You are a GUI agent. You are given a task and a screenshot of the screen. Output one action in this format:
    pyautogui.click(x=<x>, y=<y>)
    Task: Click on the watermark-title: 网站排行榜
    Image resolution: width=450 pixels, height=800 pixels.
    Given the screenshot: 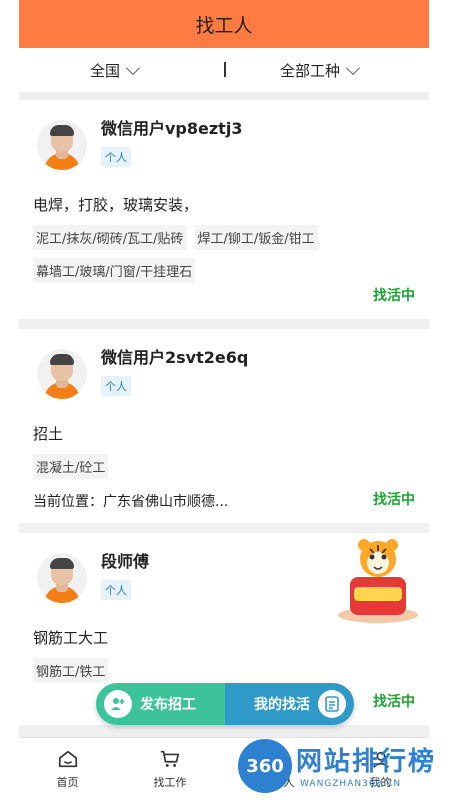 What is the action you would take?
    pyautogui.click(x=366, y=762)
    